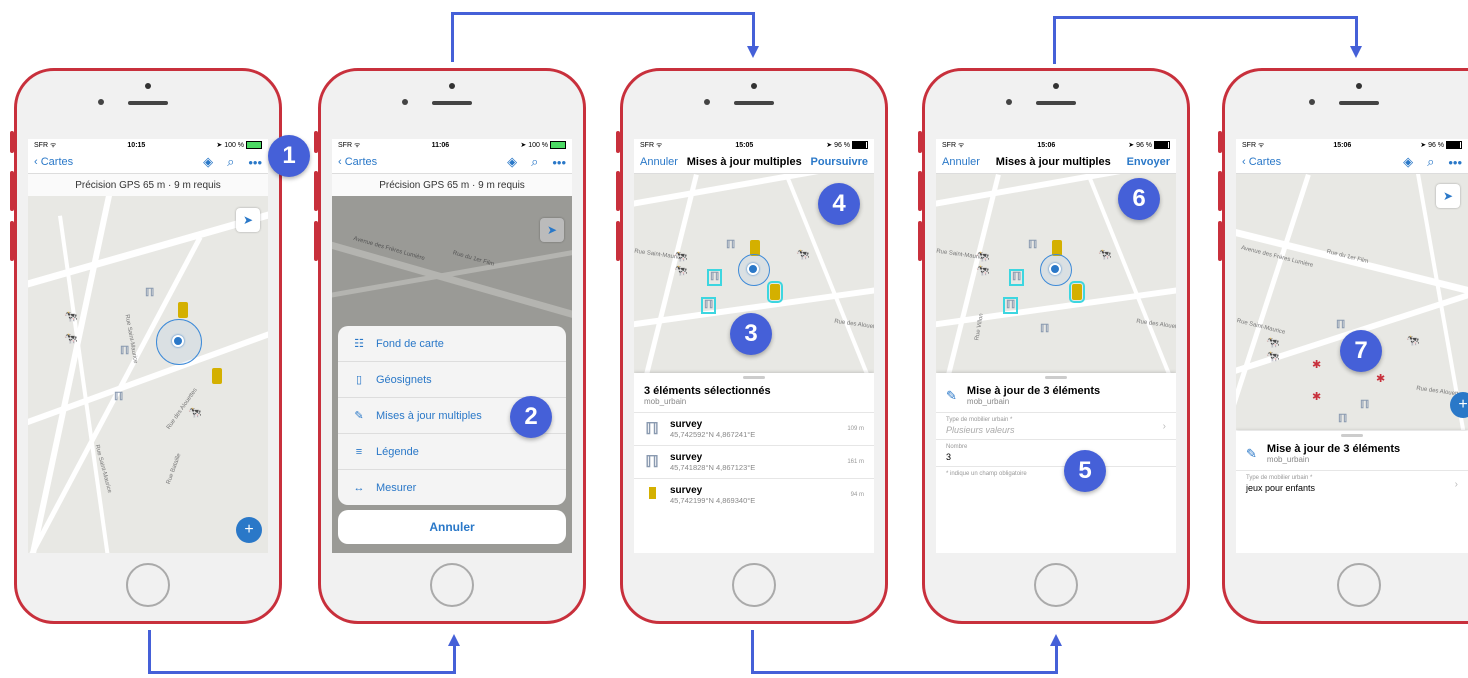  I want to click on list-item: survey 45,742199°N 4,869340°E 94 m, so click(754, 494).